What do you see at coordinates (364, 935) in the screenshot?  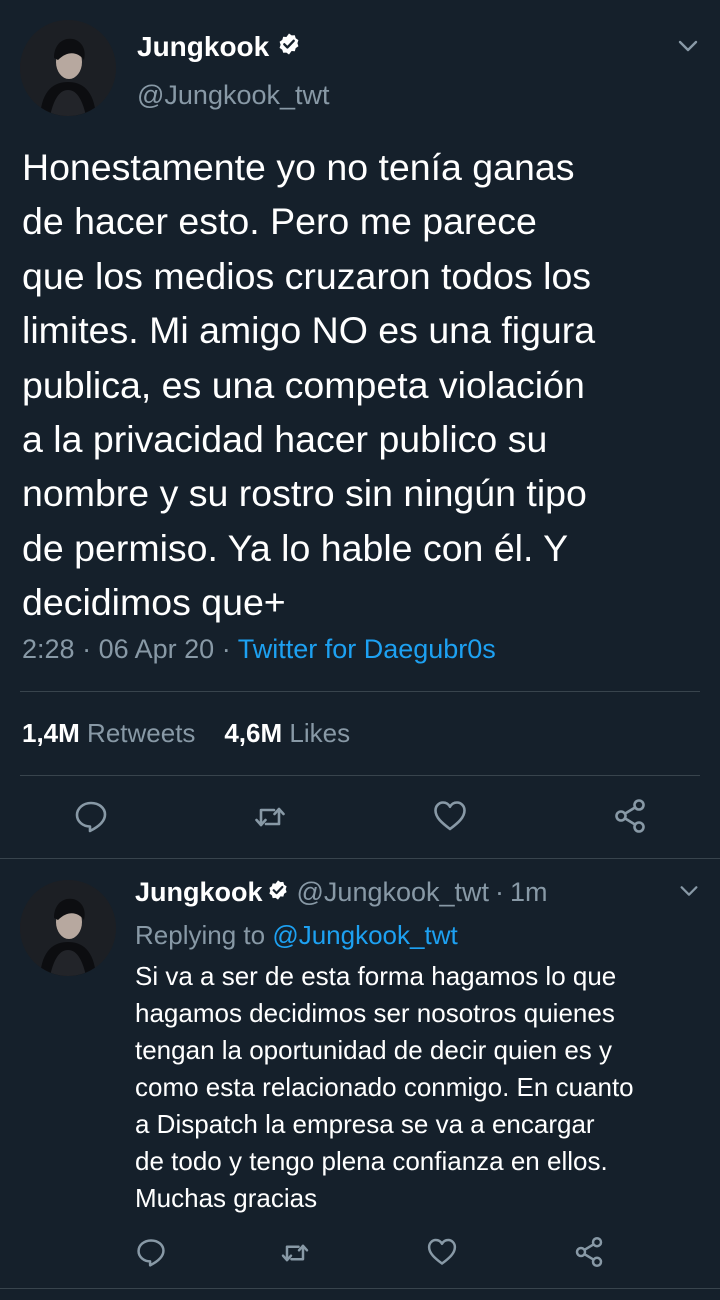 I see `replying-to-link: @Jungkook_twt` at bounding box center [364, 935].